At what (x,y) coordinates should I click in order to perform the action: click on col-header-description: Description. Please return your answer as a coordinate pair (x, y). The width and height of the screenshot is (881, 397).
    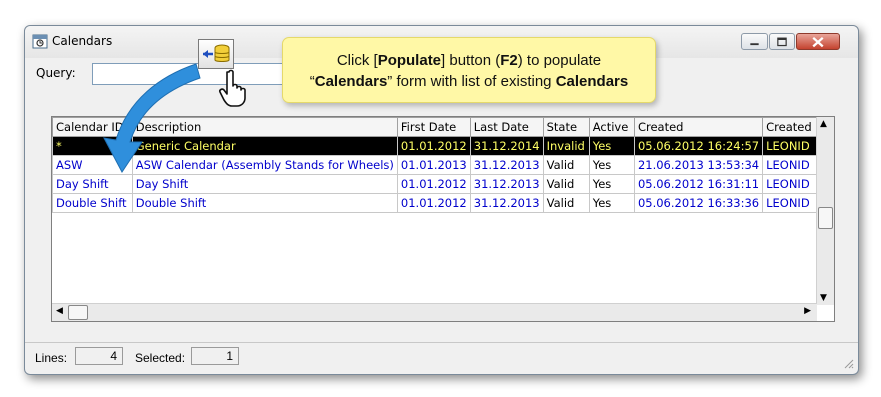
    Looking at the image, I should click on (264, 127).